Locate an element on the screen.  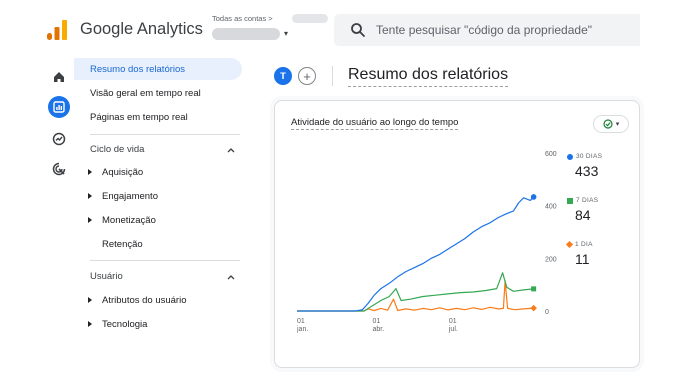
nav-section-lifecycle: Ciclo de vida is located at coordinates (117, 149).